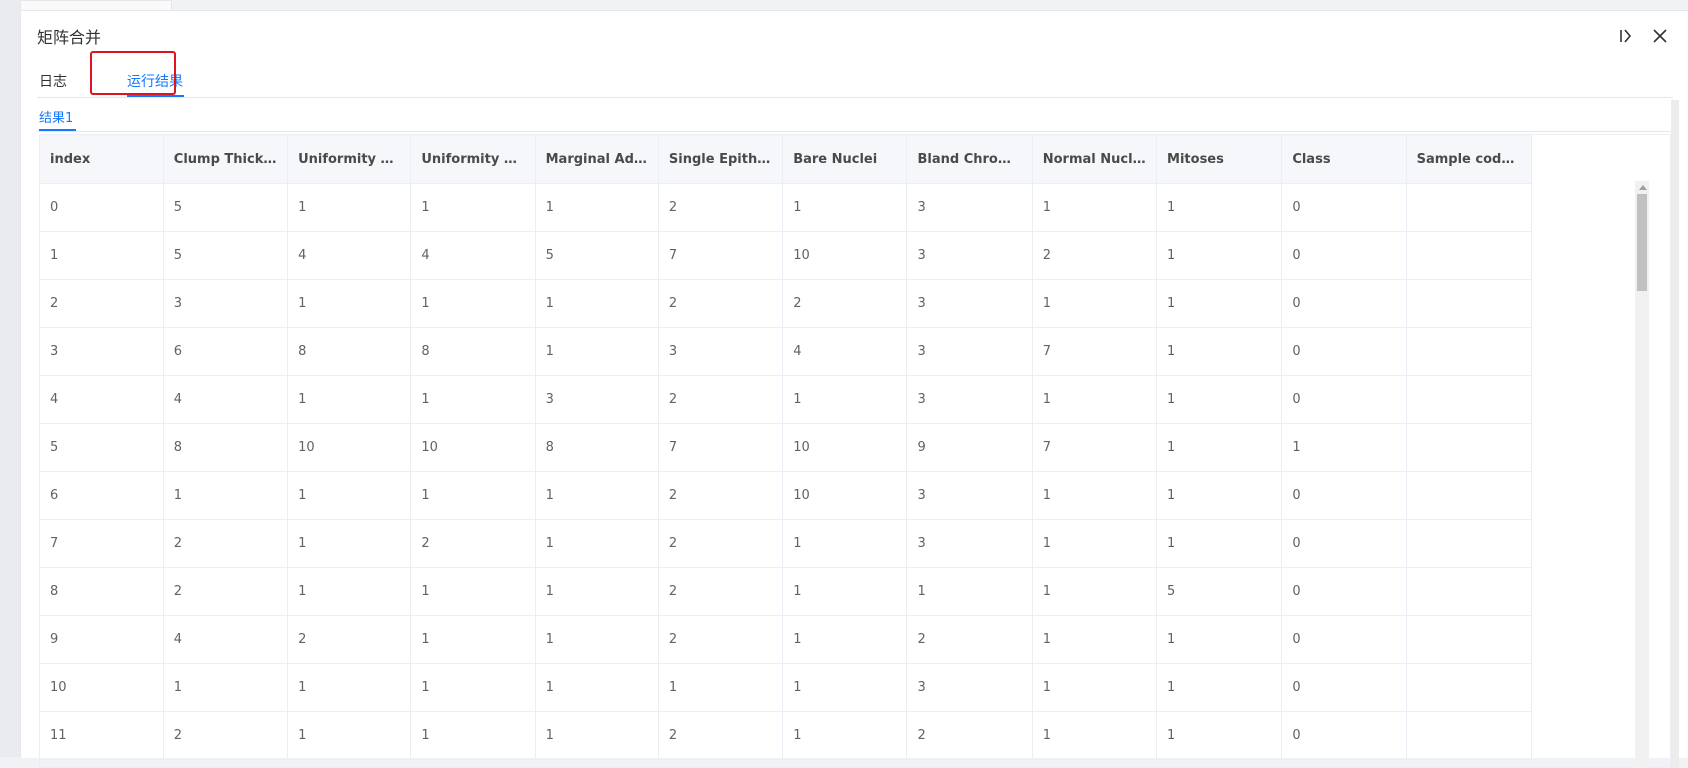 The width and height of the screenshot is (1688, 768). Describe the element at coordinates (226, 159) in the screenshot. I see `column-header: Clump Thickness` at that location.